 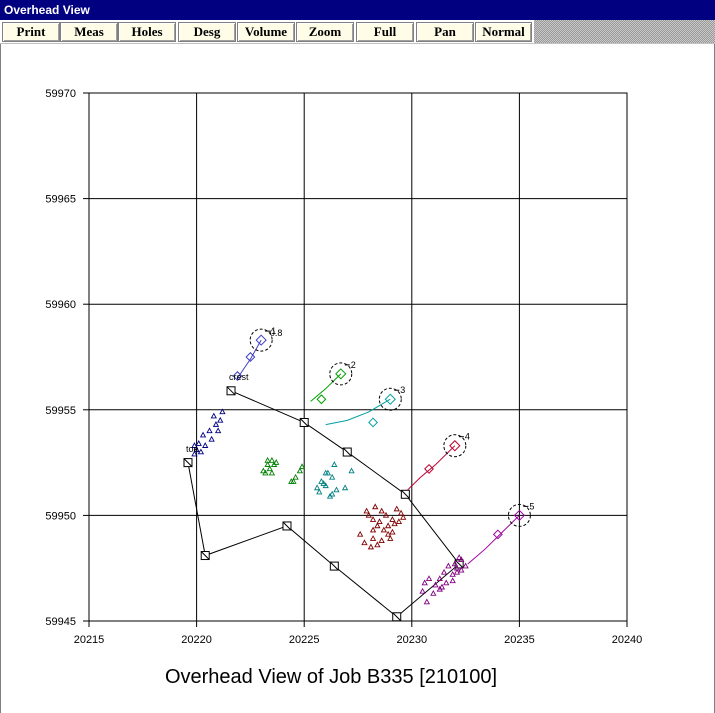 I want to click on y-tick-label: 59950, so click(x=60, y=516).